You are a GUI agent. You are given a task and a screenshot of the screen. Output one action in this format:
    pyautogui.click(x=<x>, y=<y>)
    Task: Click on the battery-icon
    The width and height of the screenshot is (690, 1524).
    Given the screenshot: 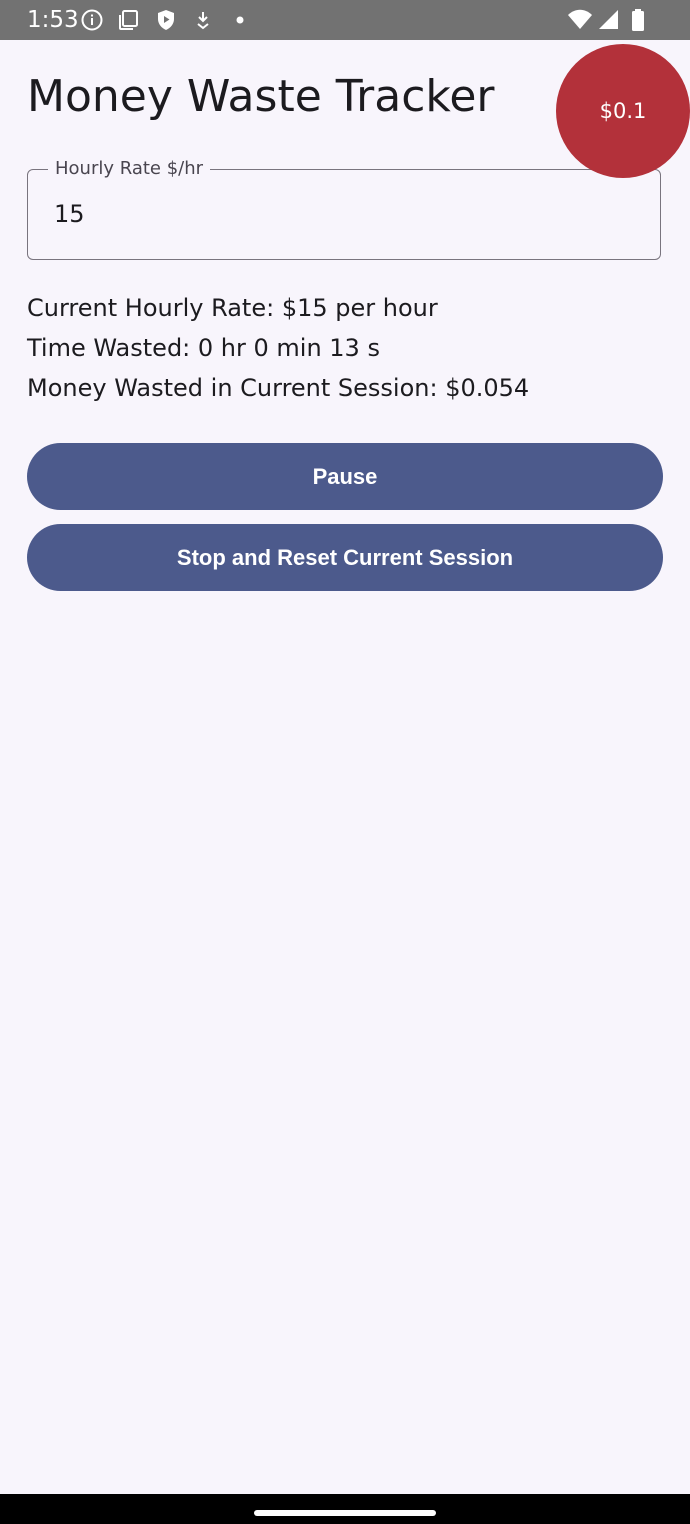 What is the action you would take?
    pyautogui.click(x=638, y=20)
    